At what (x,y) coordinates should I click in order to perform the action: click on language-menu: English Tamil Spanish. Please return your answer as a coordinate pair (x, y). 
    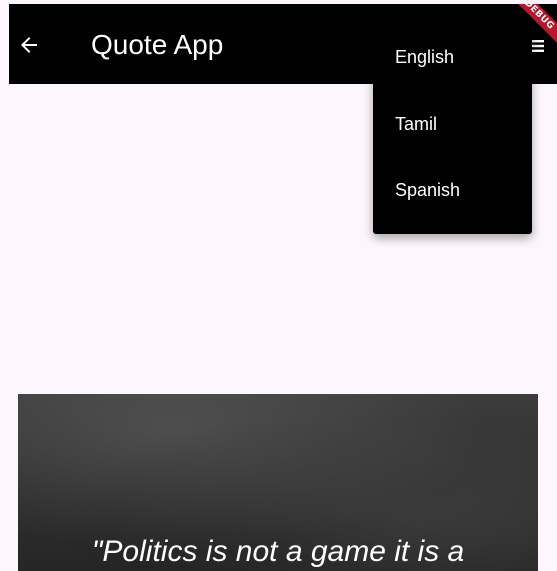
    Looking at the image, I should click on (452, 130).